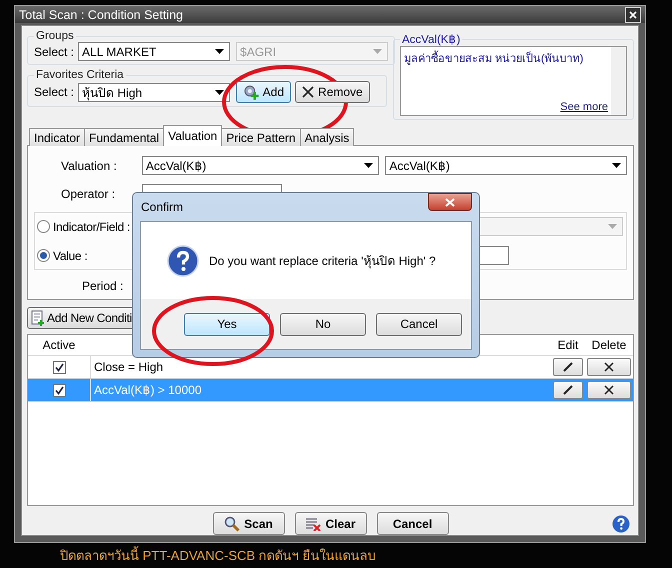 The width and height of the screenshot is (672, 568). Describe the element at coordinates (251, 92) in the screenshot. I see `gear-plus-icon` at that location.